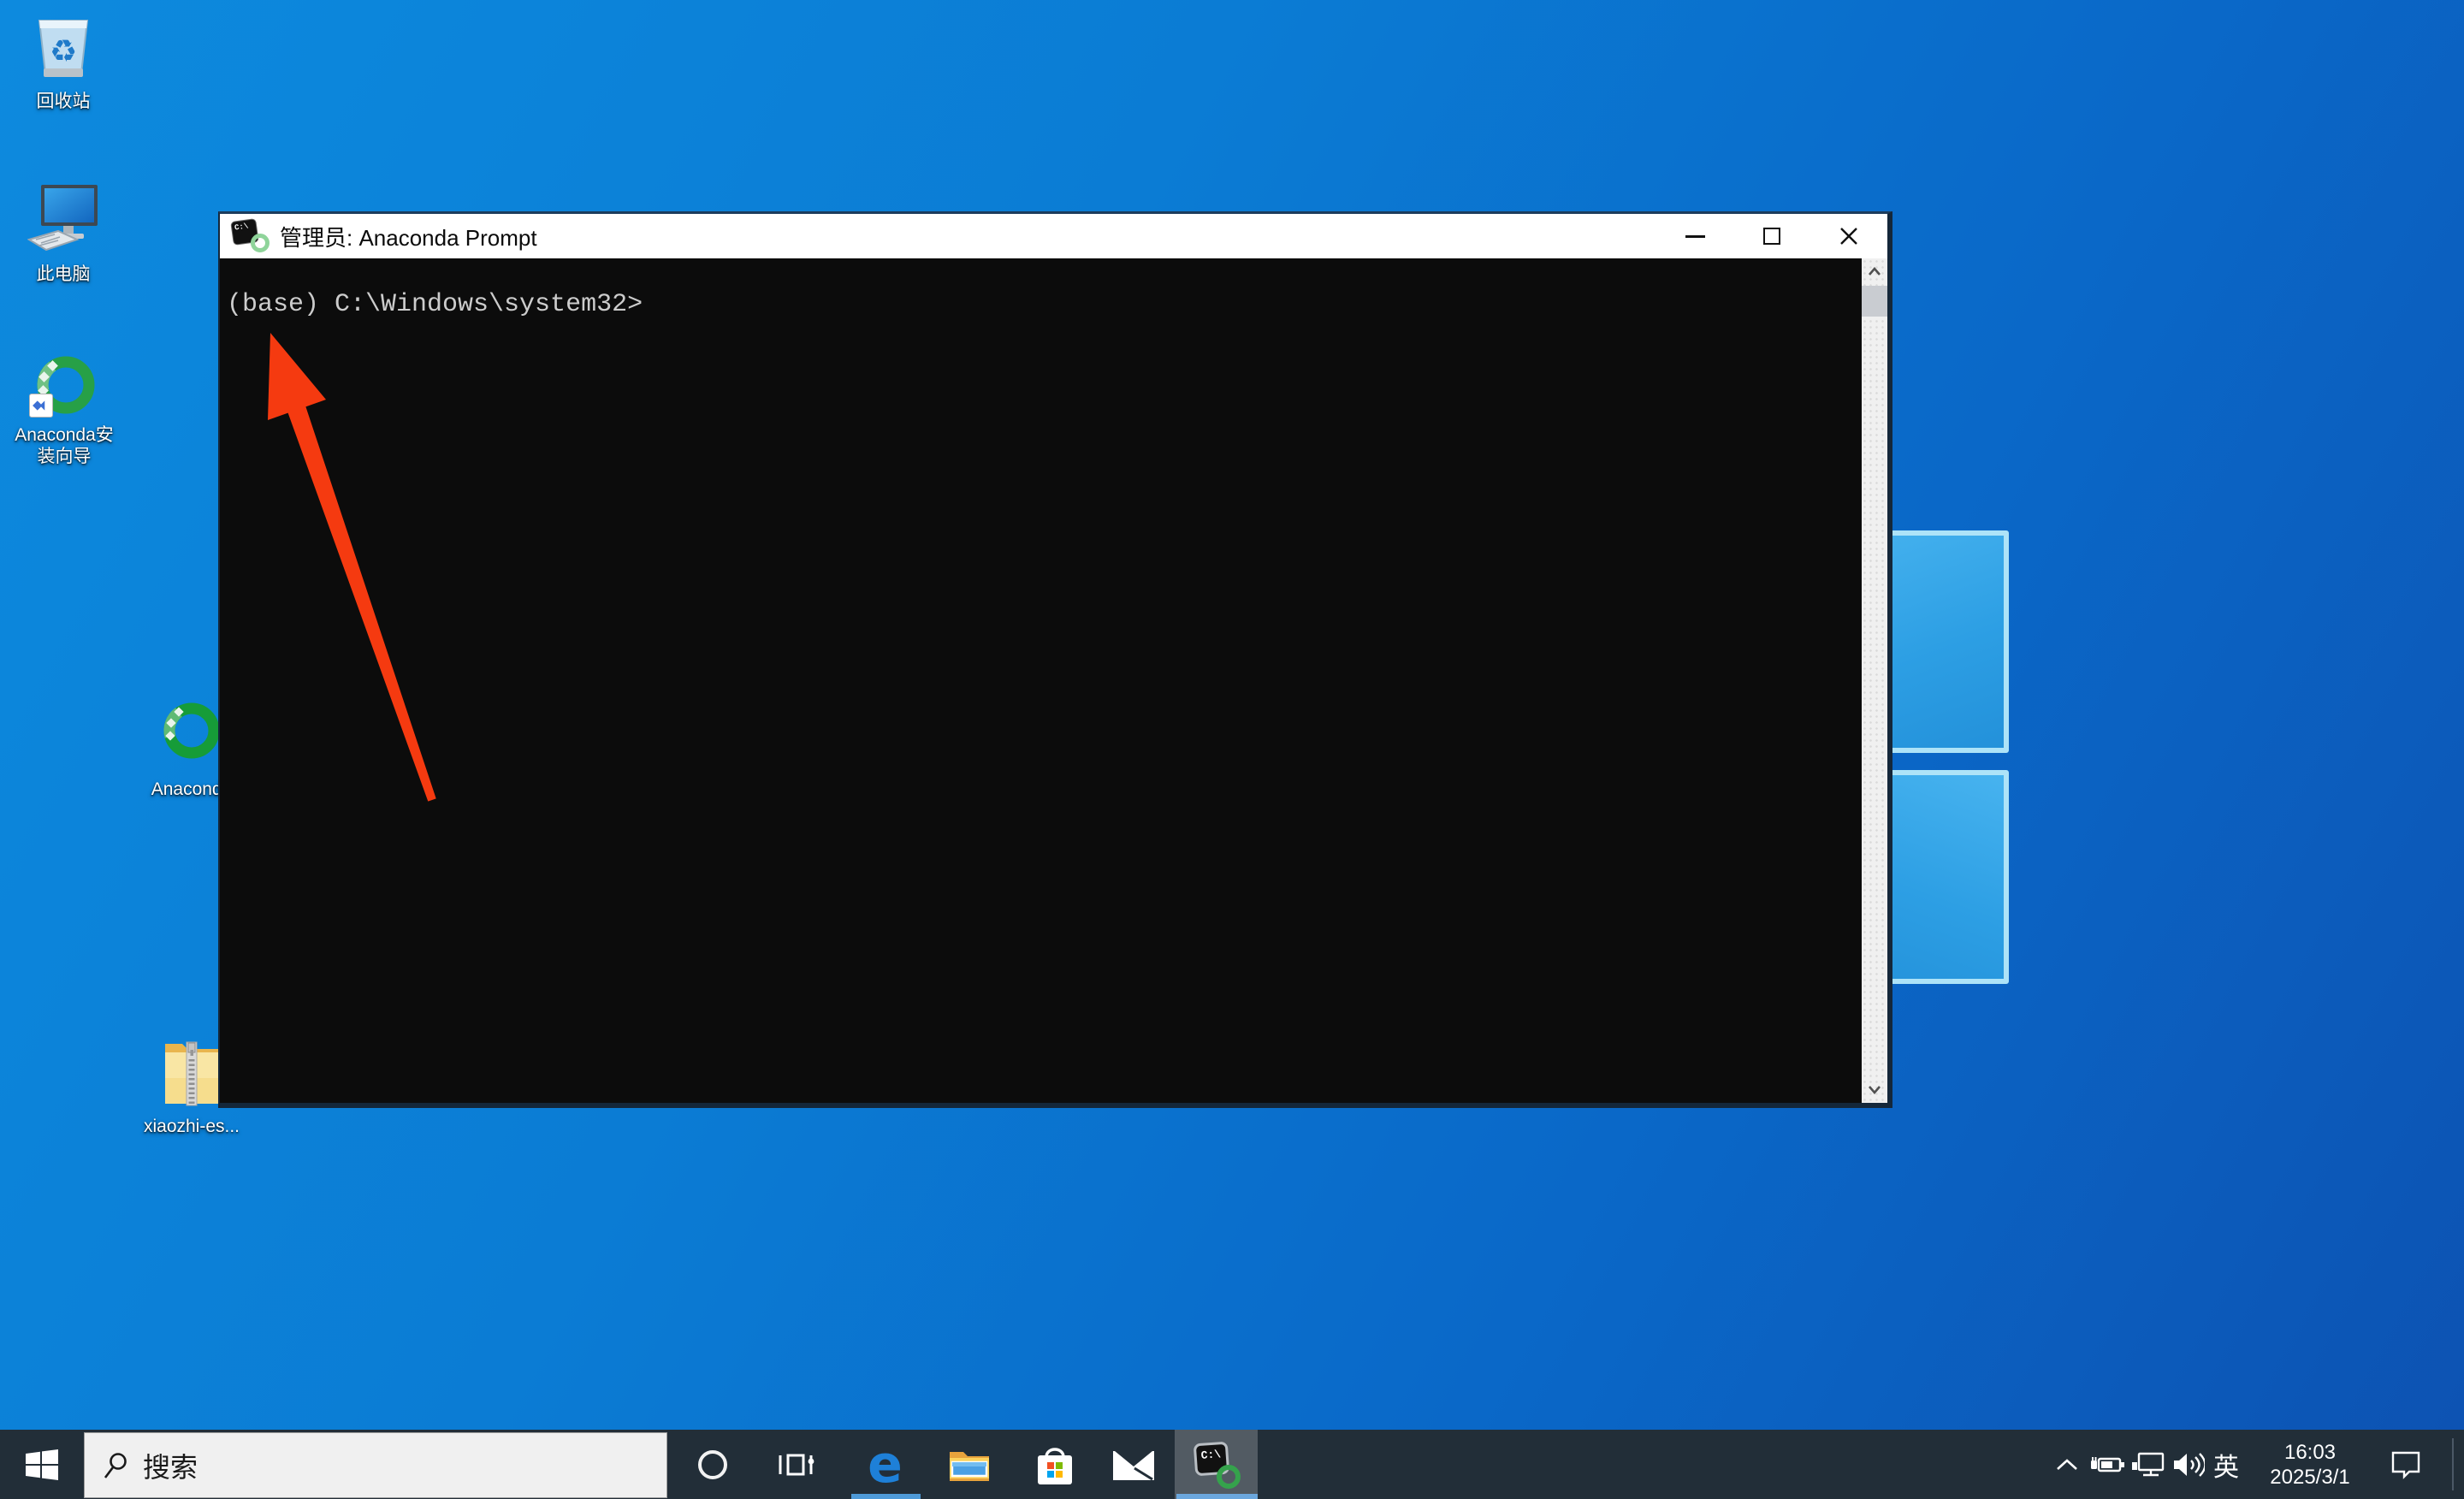  Describe the element at coordinates (2310, 1477) in the screenshot. I see `tray-date: 2025/3/1` at that location.